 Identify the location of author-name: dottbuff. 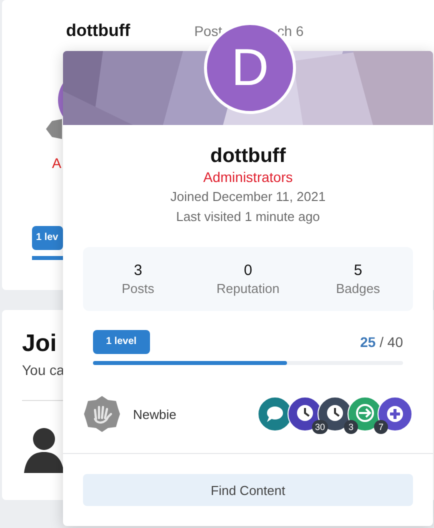
(98, 31).